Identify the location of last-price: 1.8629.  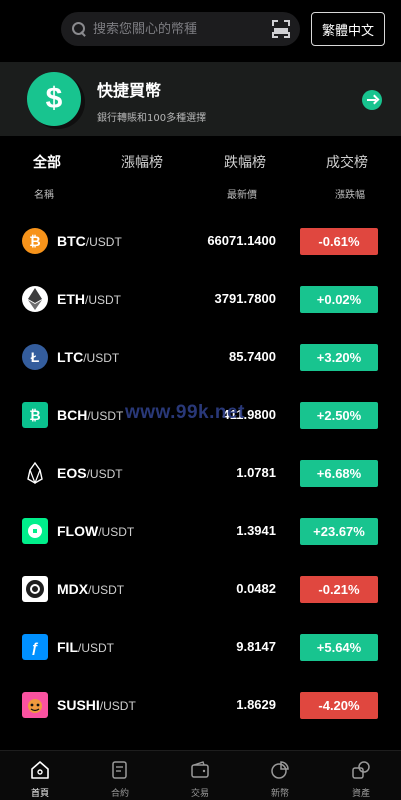
(256, 704).